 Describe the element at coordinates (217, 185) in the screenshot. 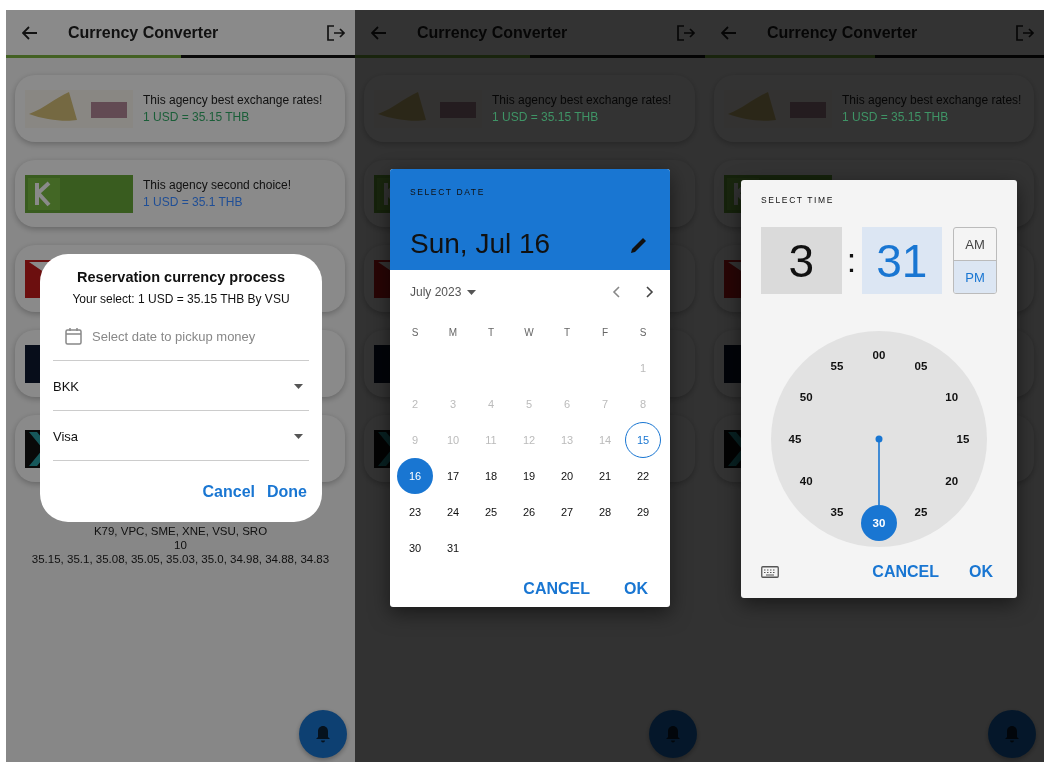

I see `agency-note: This agency second choice!` at that location.